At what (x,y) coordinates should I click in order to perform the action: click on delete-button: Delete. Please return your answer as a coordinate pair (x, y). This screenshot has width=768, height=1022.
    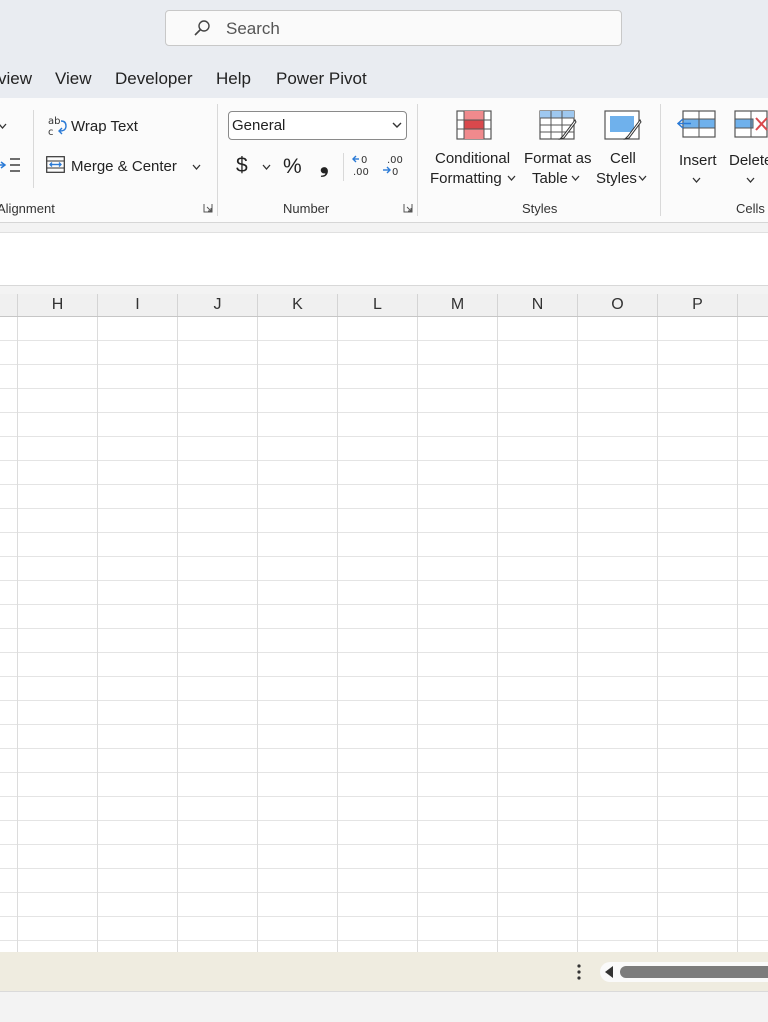
    Looking at the image, I should click on (748, 160).